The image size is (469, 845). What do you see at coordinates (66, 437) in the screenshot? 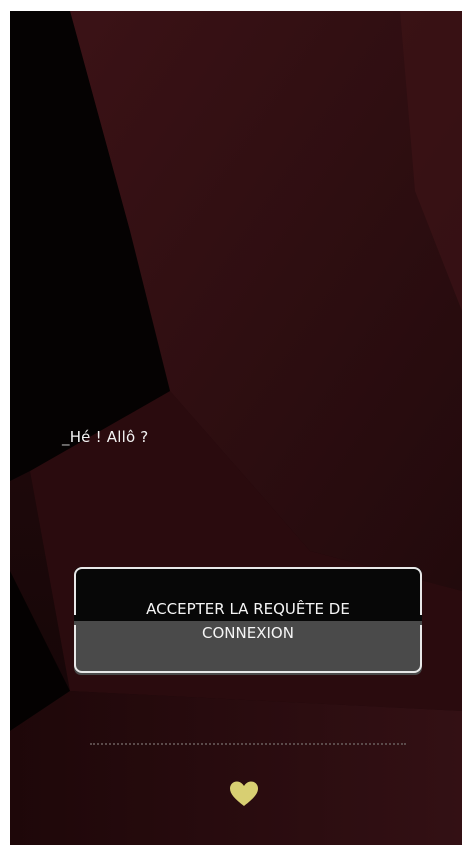
I see `text-cursor: _` at bounding box center [66, 437].